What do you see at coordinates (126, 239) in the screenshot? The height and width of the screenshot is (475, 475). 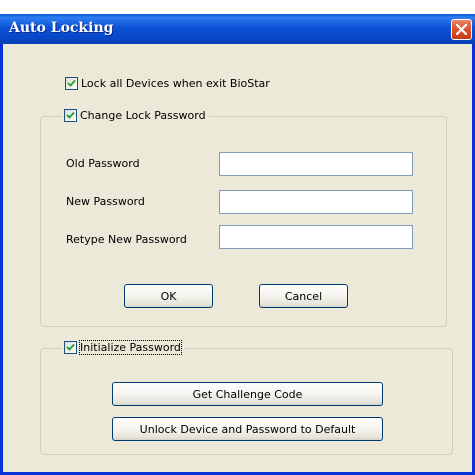 I see `retype-password-label: Retype New Password` at bounding box center [126, 239].